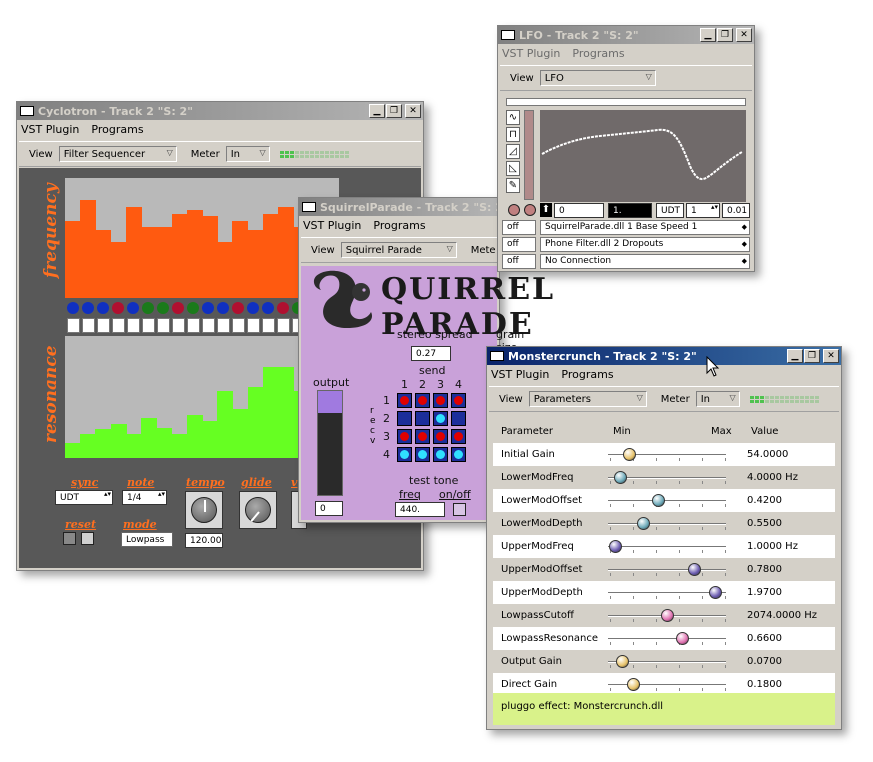 Image resolution: width=873 pixels, height=762 pixels. Describe the element at coordinates (579, 210) in the screenshot. I see `lfo-value-field: 0` at that location.